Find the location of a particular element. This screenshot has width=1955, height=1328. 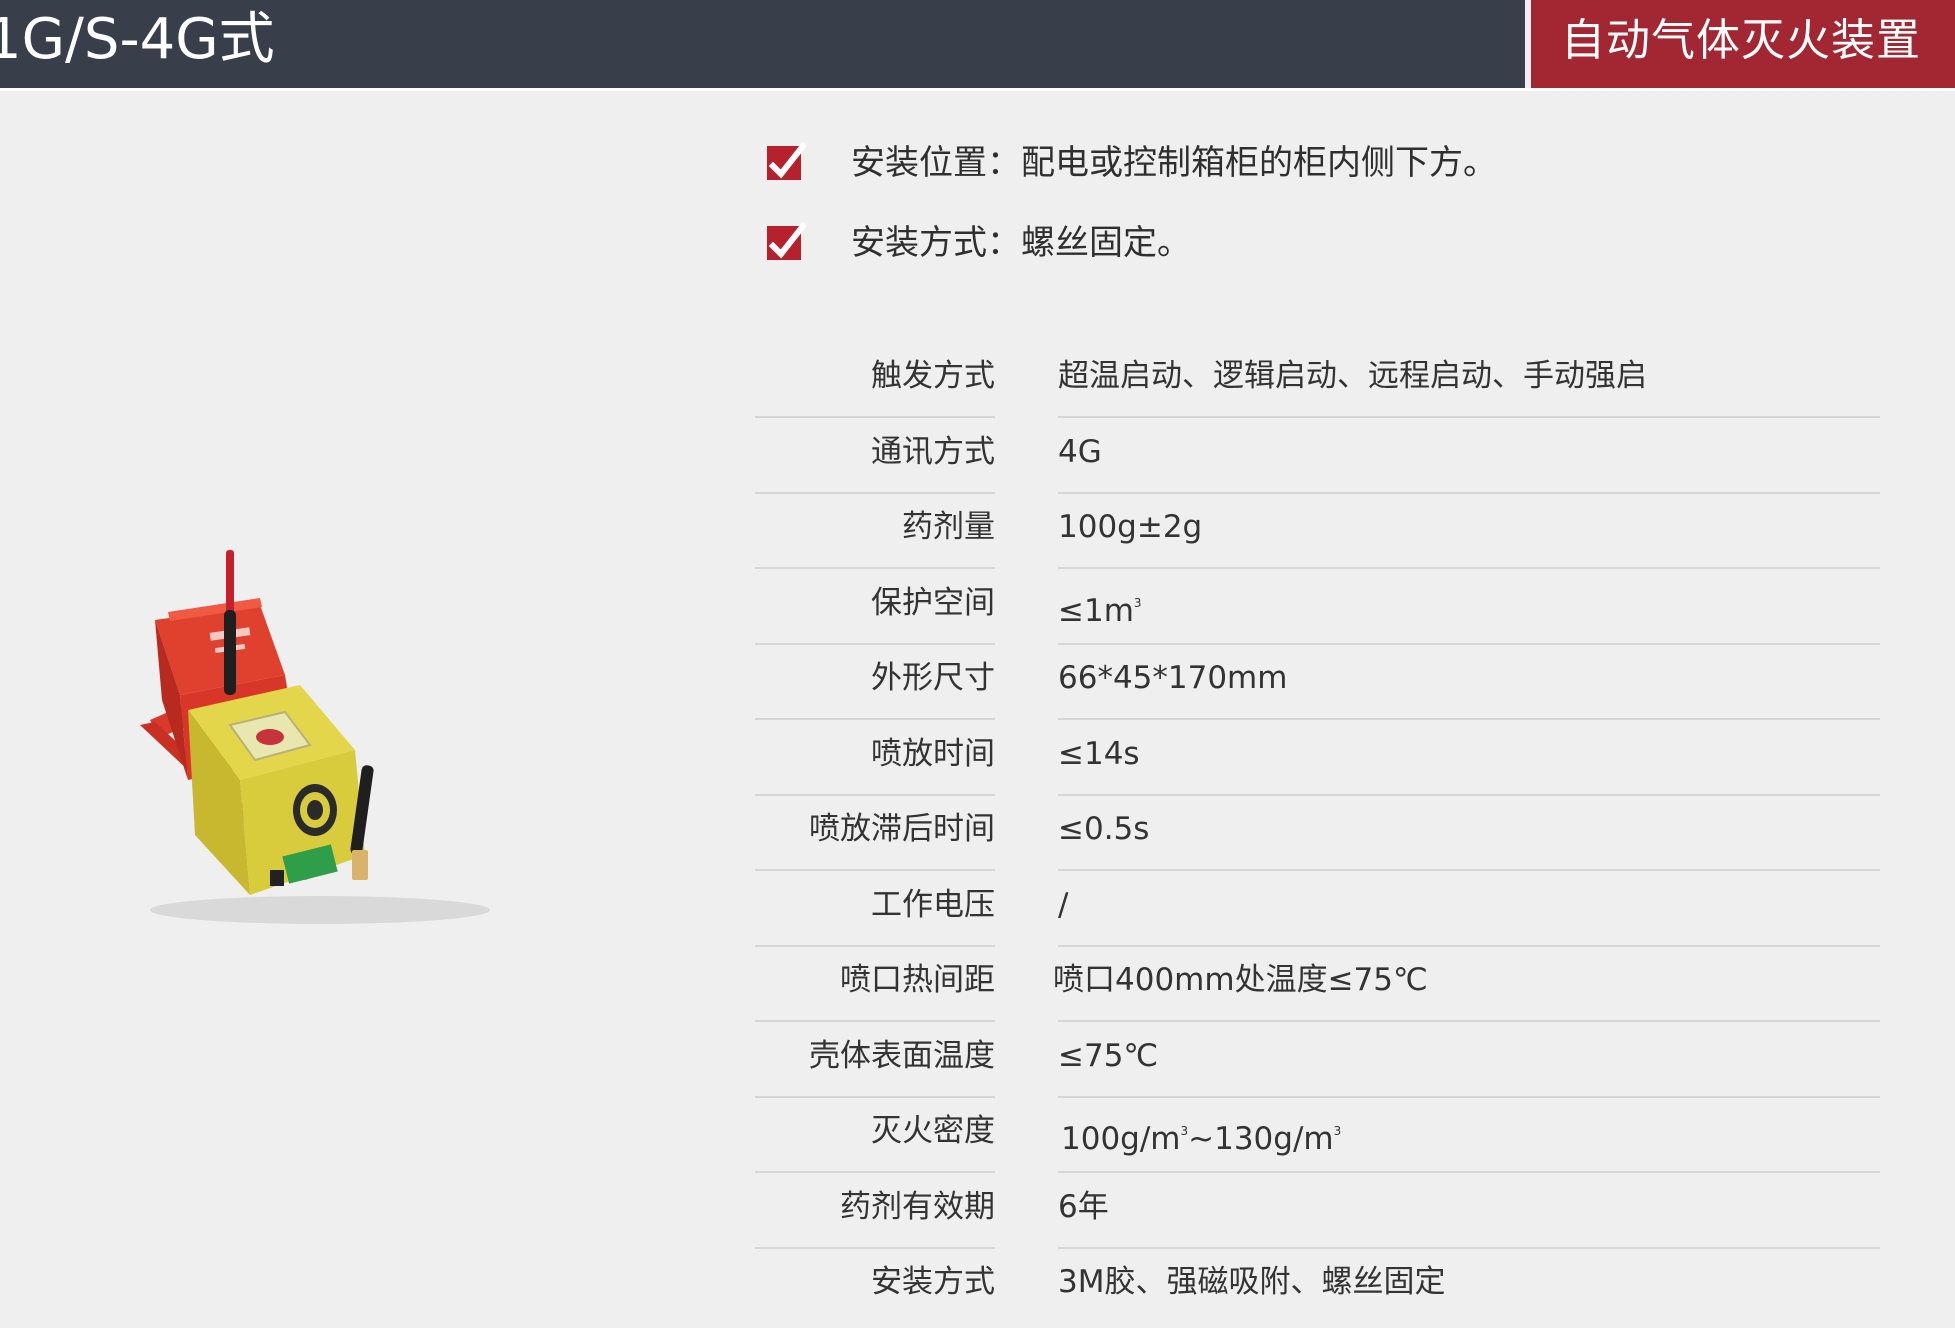

spec-value: 3M胶、强磁吸附、螺丝固定 is located at coordinates (1252, 1282).